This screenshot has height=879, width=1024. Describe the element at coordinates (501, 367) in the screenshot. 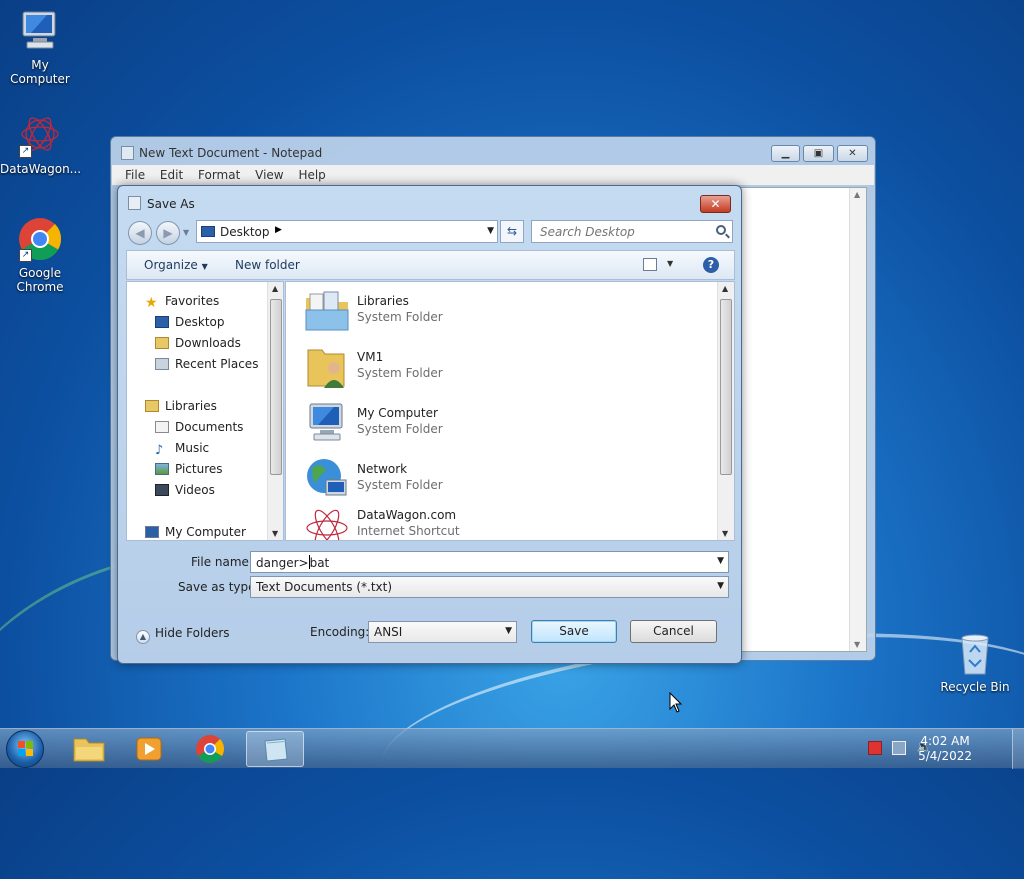

I see `file-item-vm1: VM1 System Folder` at that location.